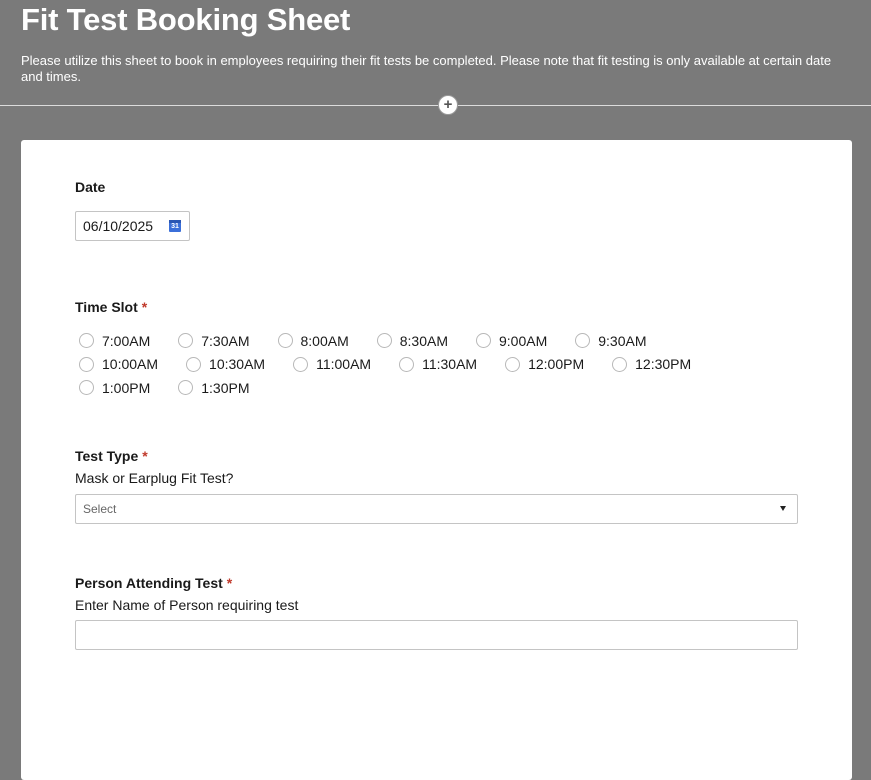 The height and width of the screenshot is (780, 871). Describe the element at coordinates (100, 509) in the screenshot. I see `select-placeholder: Select` at that location.